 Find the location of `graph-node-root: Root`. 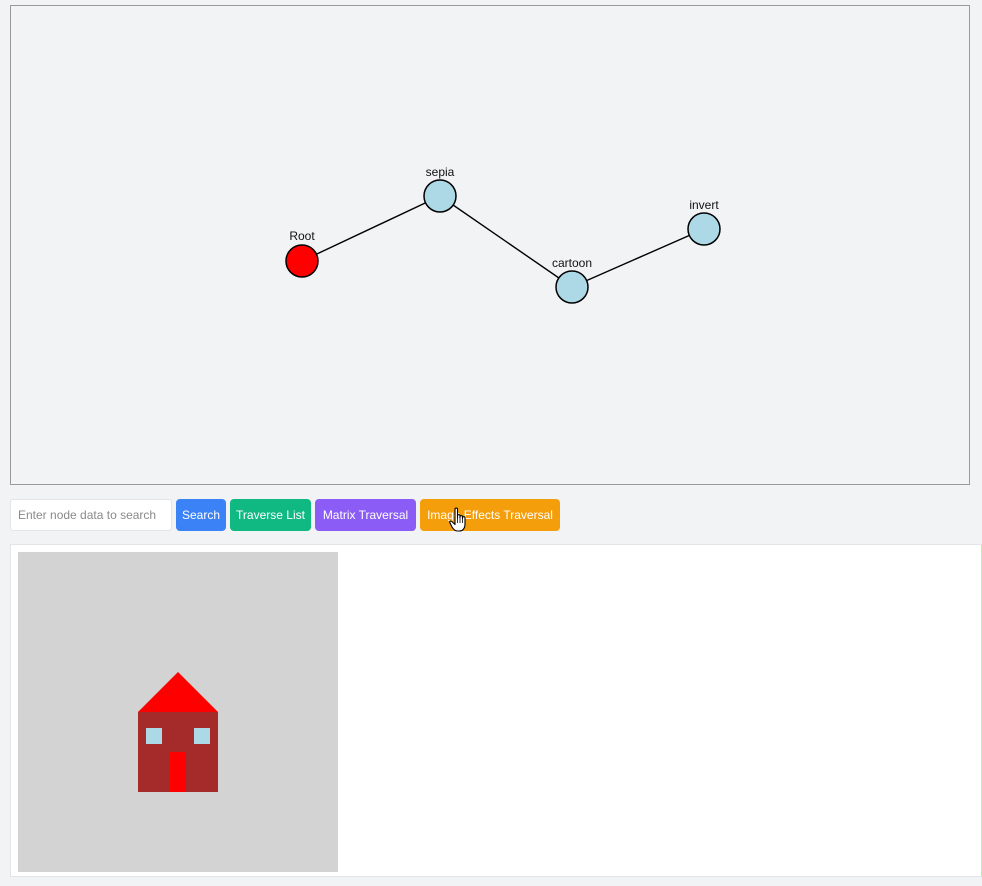

graph-node-root: Root is located at coordinates (302, 253).